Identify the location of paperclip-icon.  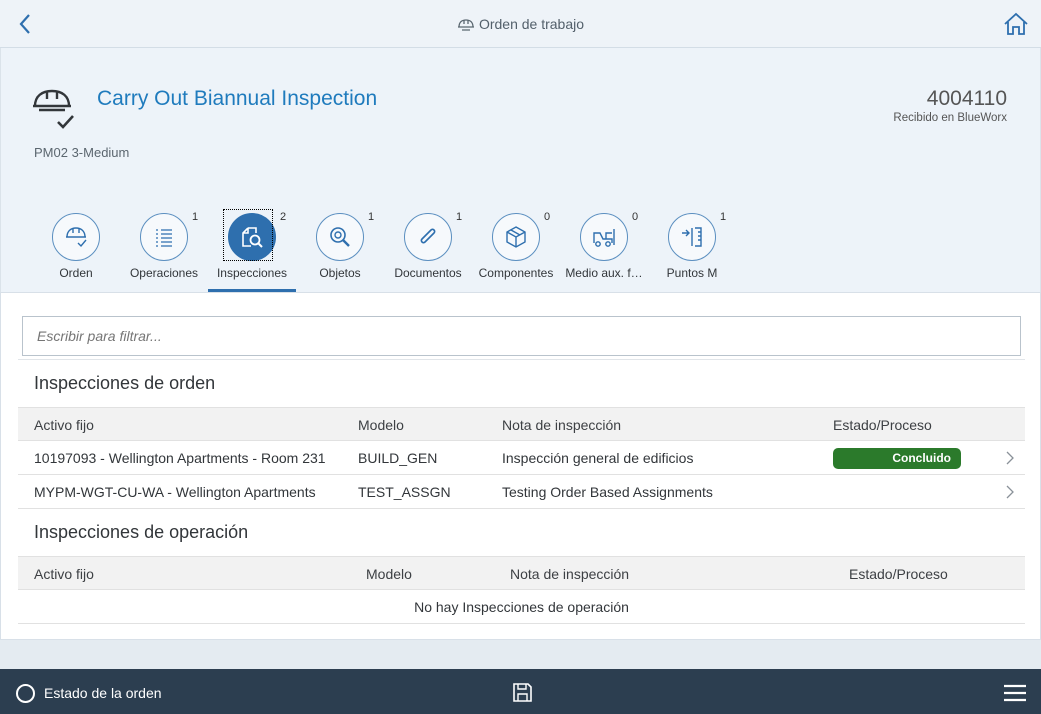
(428, 236).